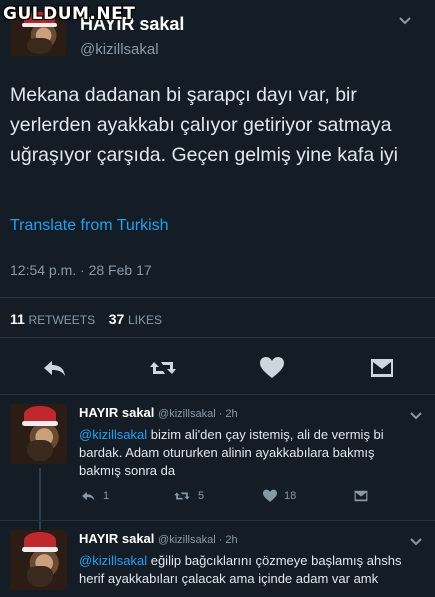  Describe the element at coordinates (117, 319) in the screenshot. I see `likes-count: 37` at that location.